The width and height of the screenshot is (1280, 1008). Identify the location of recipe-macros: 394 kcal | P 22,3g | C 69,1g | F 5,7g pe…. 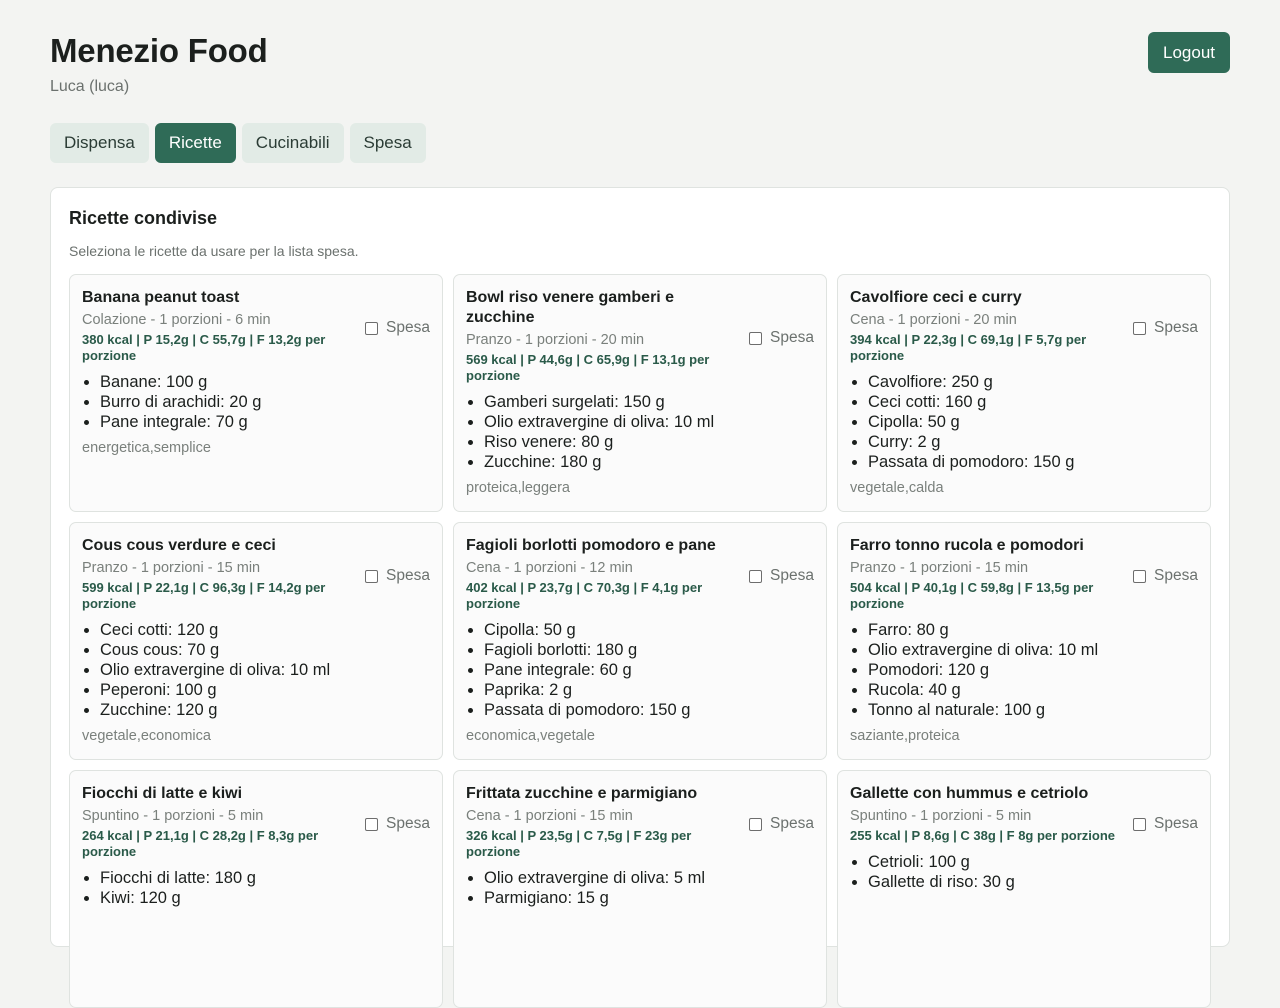
(968, 347).